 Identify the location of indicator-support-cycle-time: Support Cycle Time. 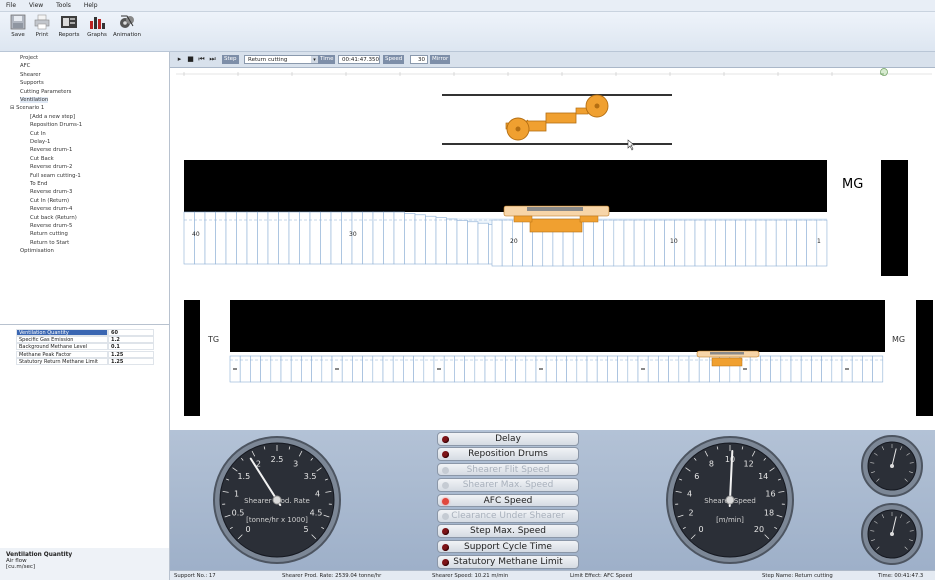
(508, 546).